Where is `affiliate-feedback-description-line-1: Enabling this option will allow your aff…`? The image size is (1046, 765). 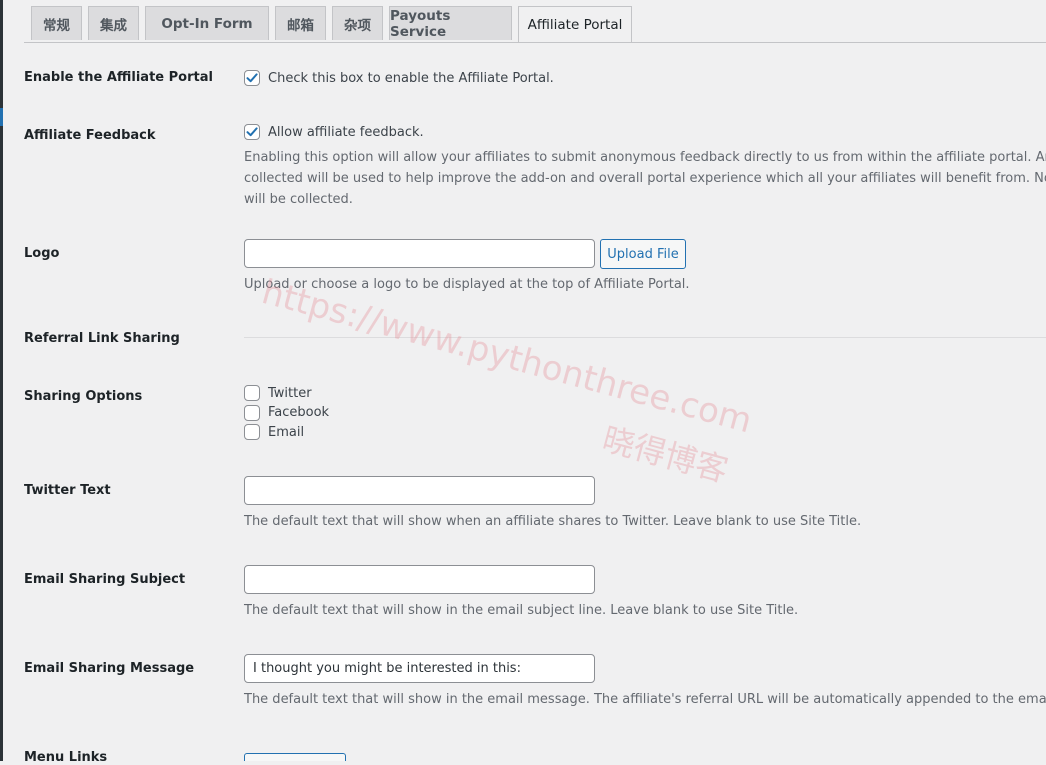
affiliate-feedback-description-line-1: Enabling this option will allow your aff… is located at coordinates (645, 157).